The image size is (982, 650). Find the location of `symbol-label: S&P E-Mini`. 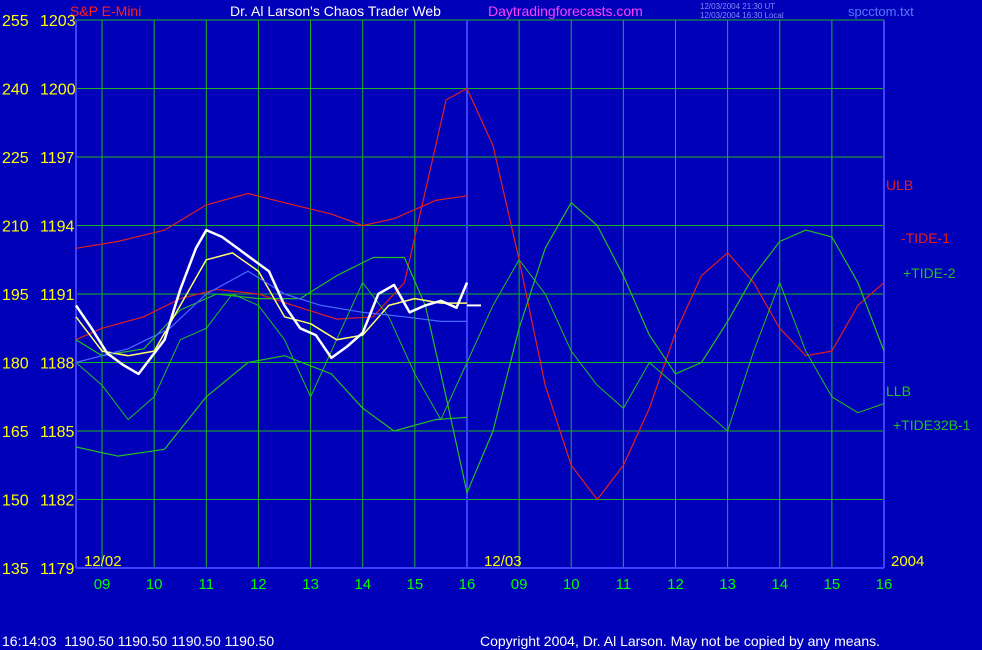

symbol-label: S&P E-Mini is located at coordinates (105, 11).